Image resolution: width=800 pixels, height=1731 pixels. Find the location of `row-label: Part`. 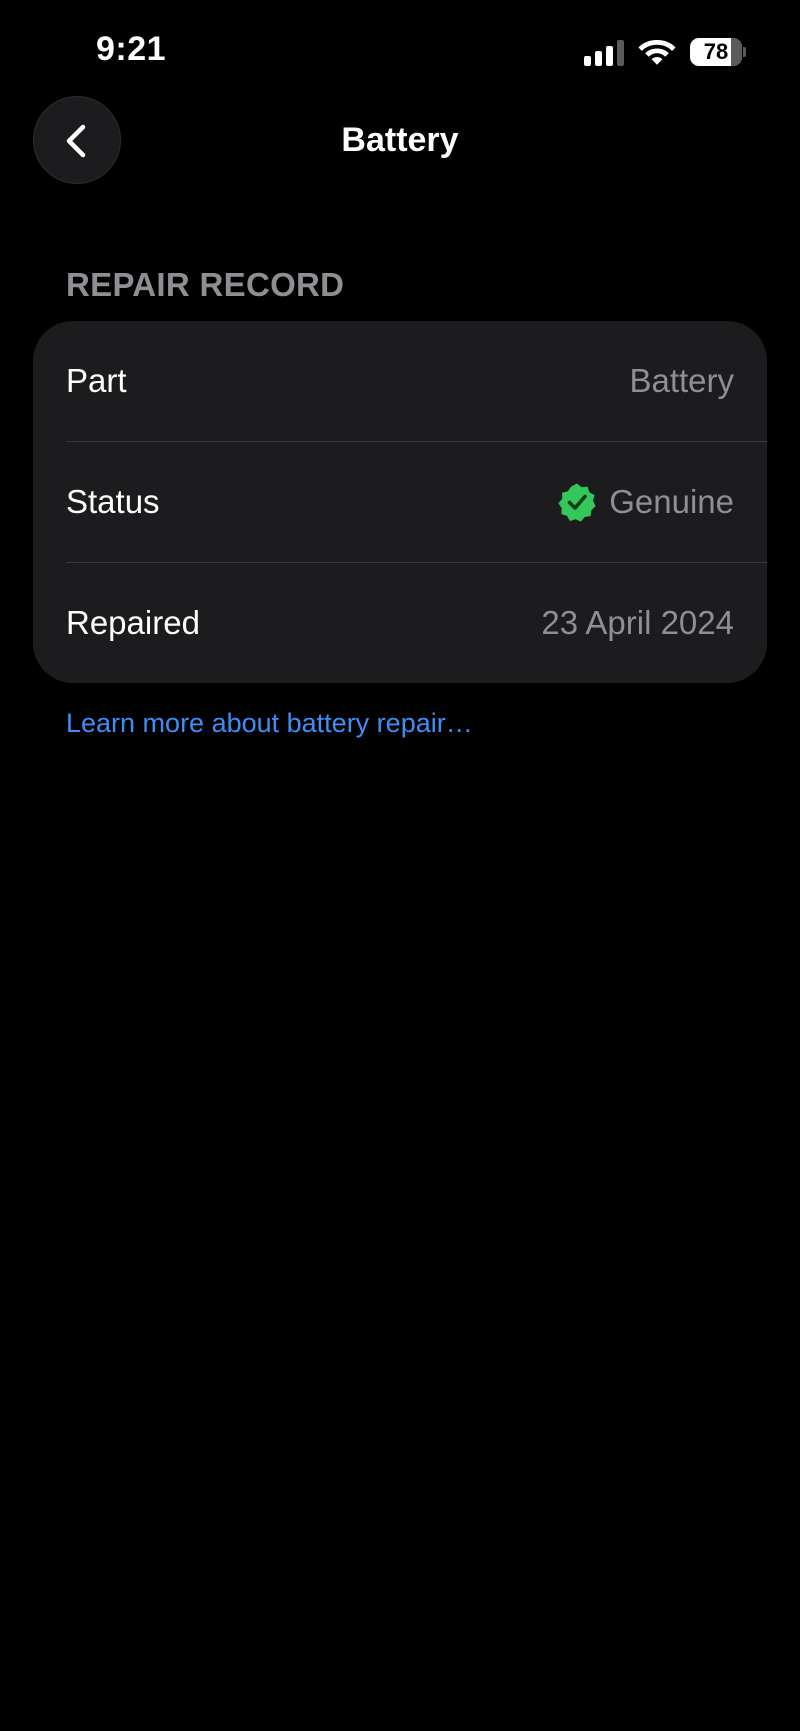

row-label: Part is located at coordinates (96, 380).